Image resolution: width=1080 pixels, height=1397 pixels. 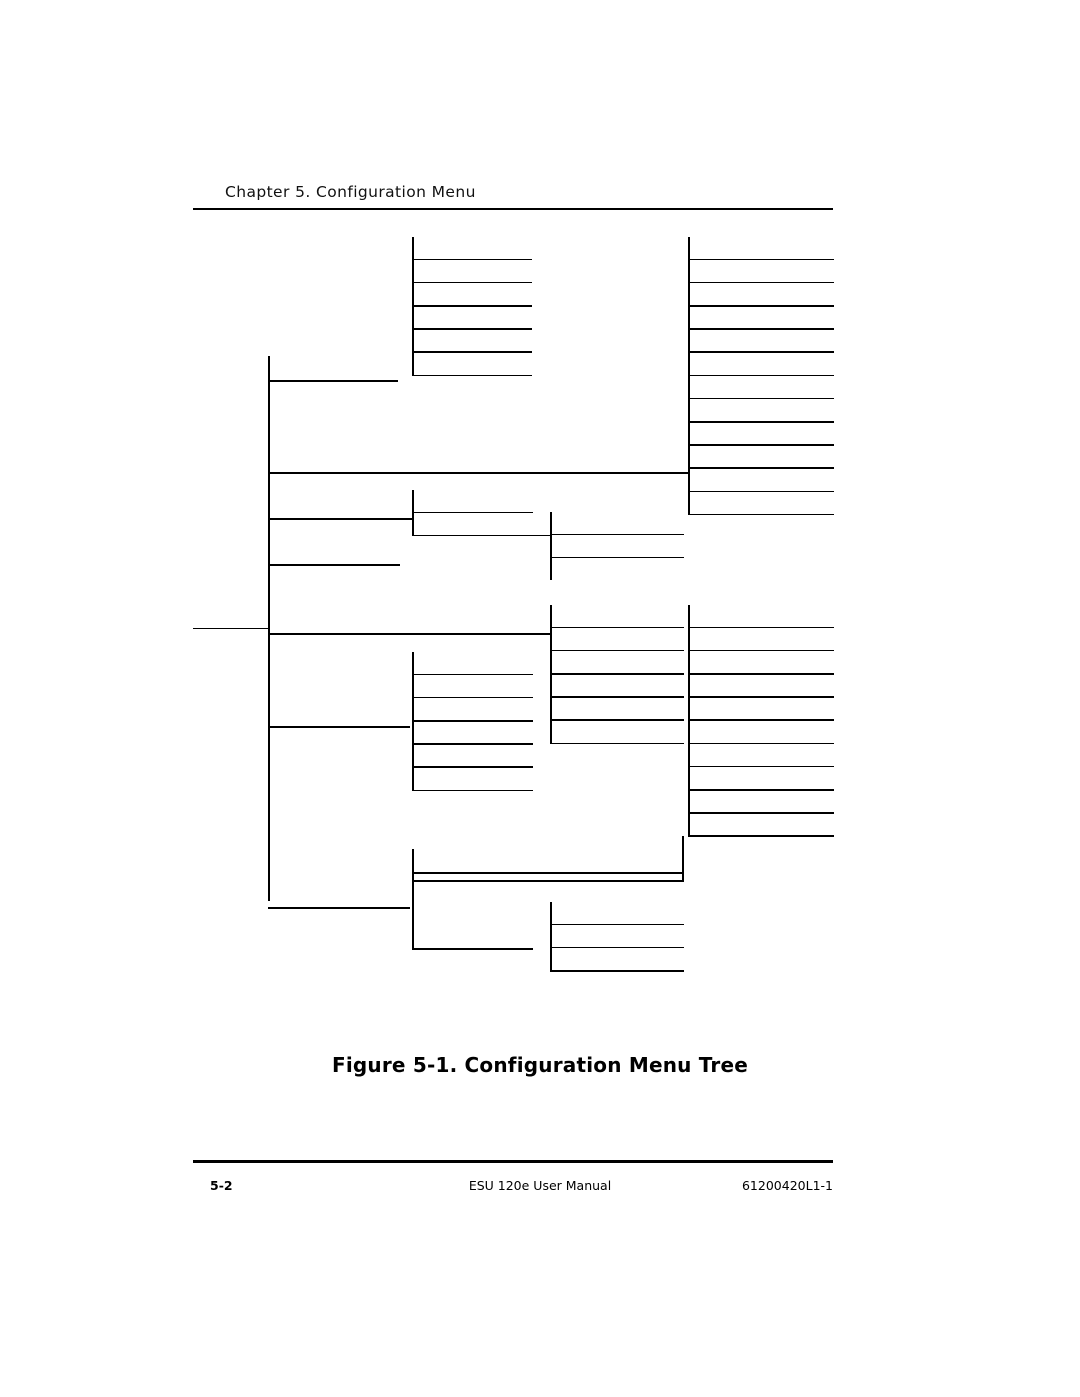 What do you see at coordinates (350, 192) in the screenshot?
I see `chapter-header: Chapter 5. Configuration Menu` at bounding box center [350, 192].